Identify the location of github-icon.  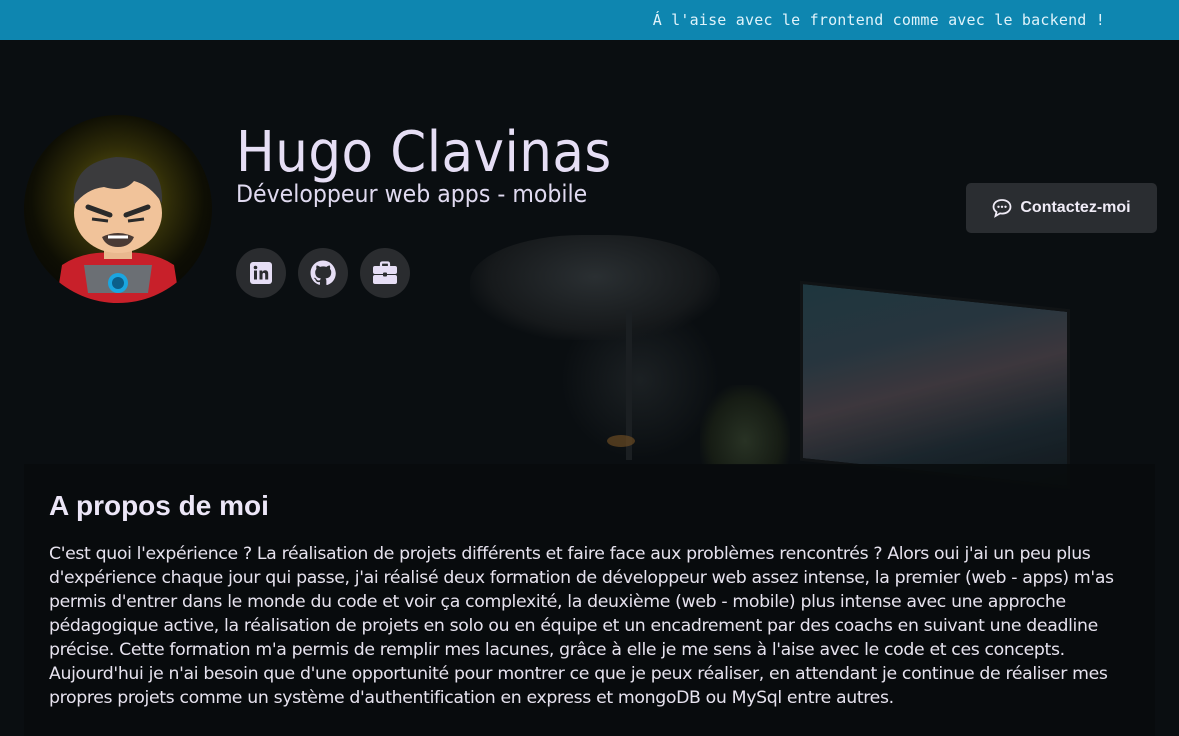
(323, 273).